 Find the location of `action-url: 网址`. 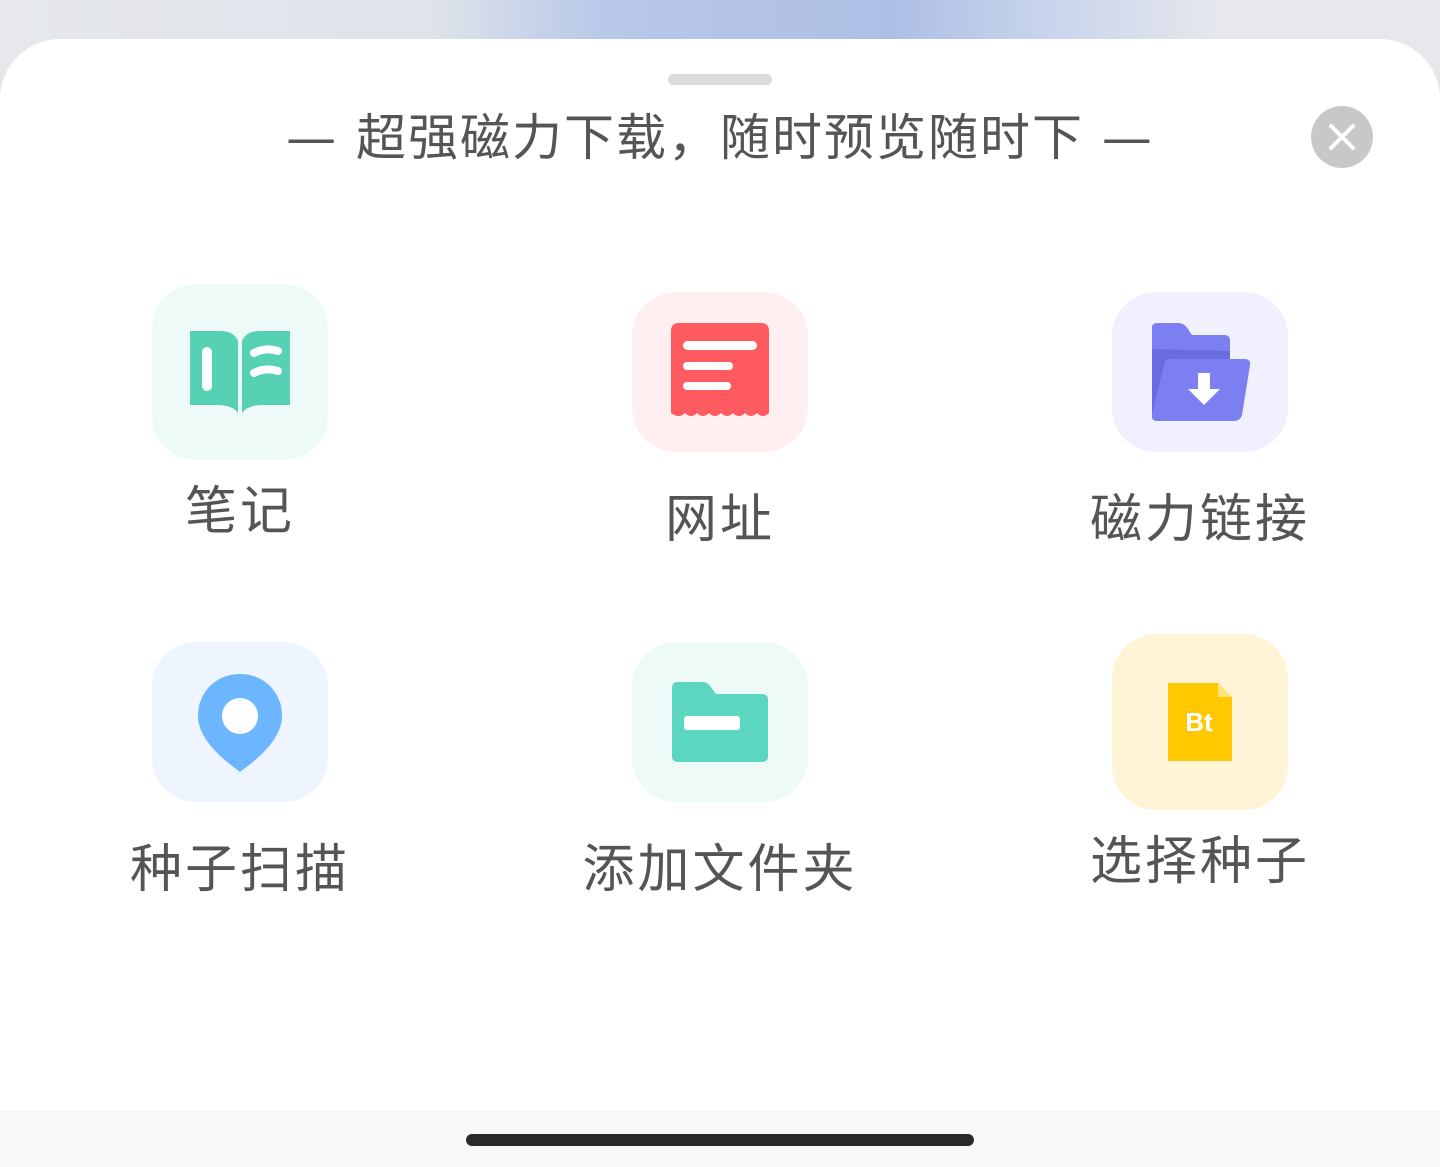

action-url: 网址 is located at coordinates (720, 432).